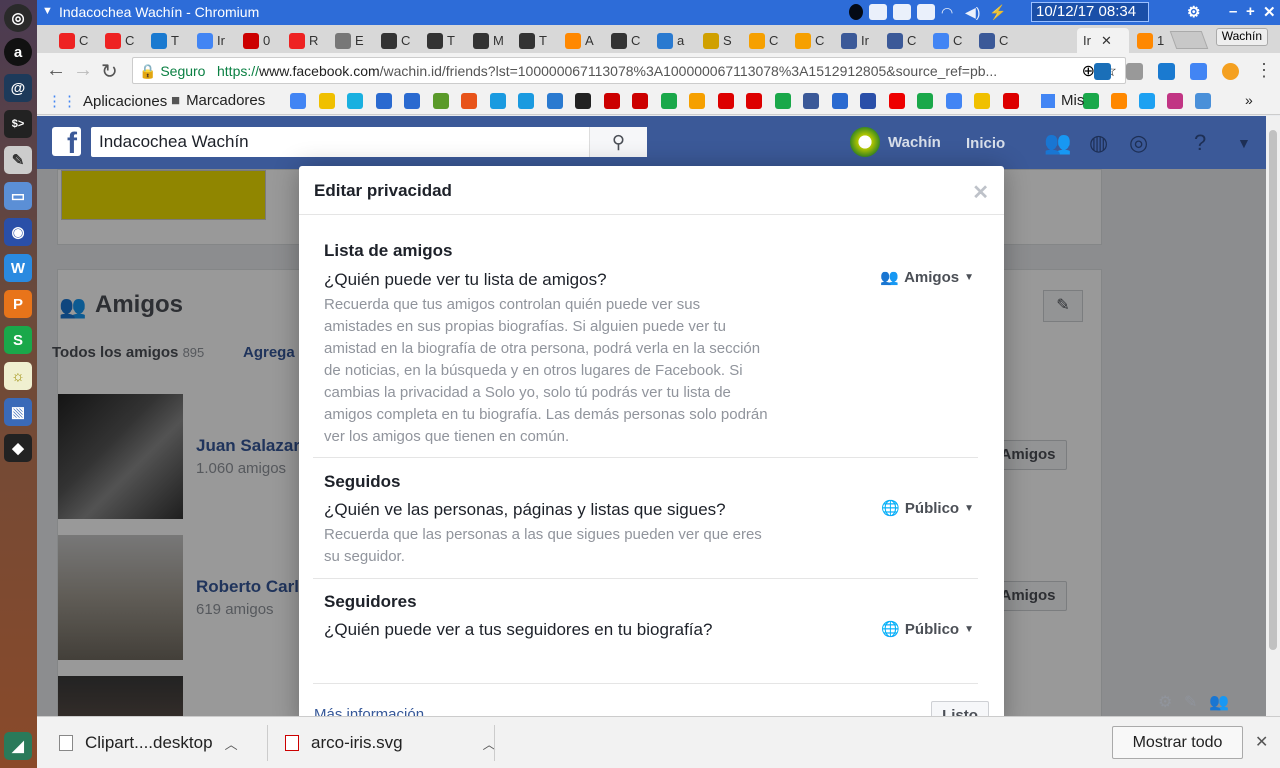 The height and width of the screenshot is (768, 1280). What do you see at coordinates (1057, 143) in the screenshot?
I see `friend-requests-icon: 👥` at bounding box center [1057, 143].